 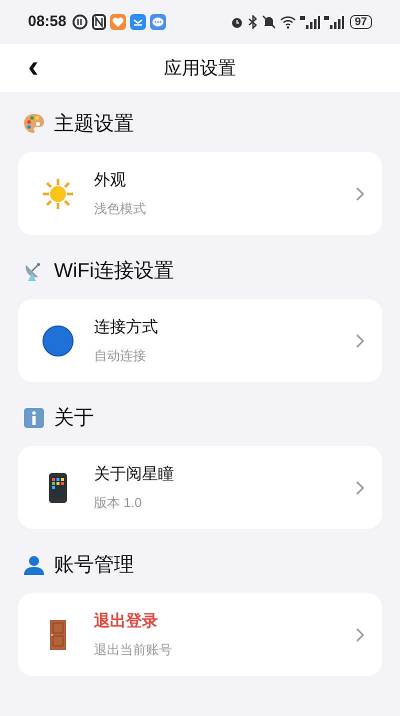 What do you see at coordinates (200, 68) in the screenshot?
I see `page-title: 应用设置` at bounding box center [200, 68].